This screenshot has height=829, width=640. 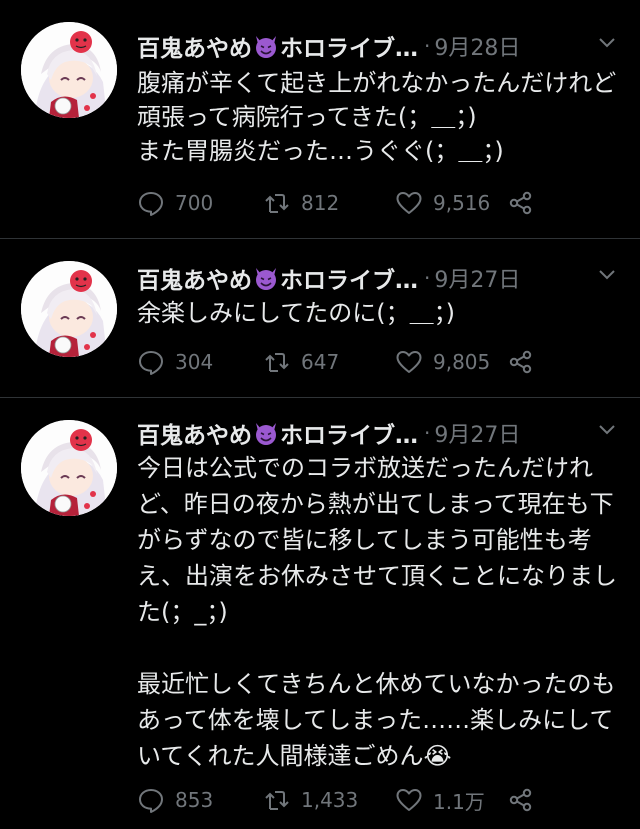 What do you see at coordinates (320, 362) in the screenshot?
I see `retweet-count: 647` at bounding box center [320, 362].